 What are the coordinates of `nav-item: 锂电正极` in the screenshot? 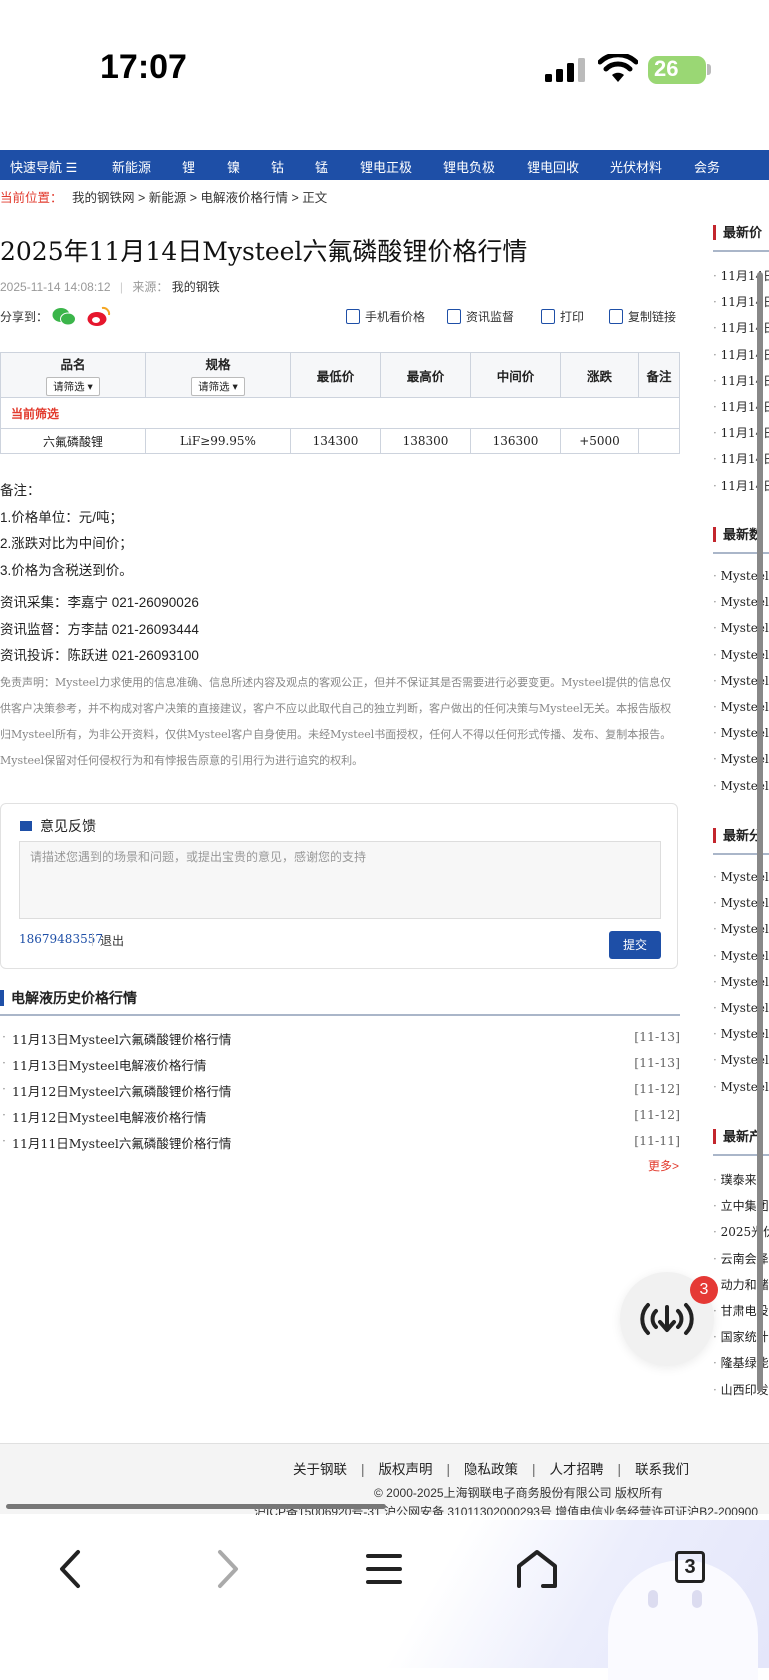 It's located at (386, 166).